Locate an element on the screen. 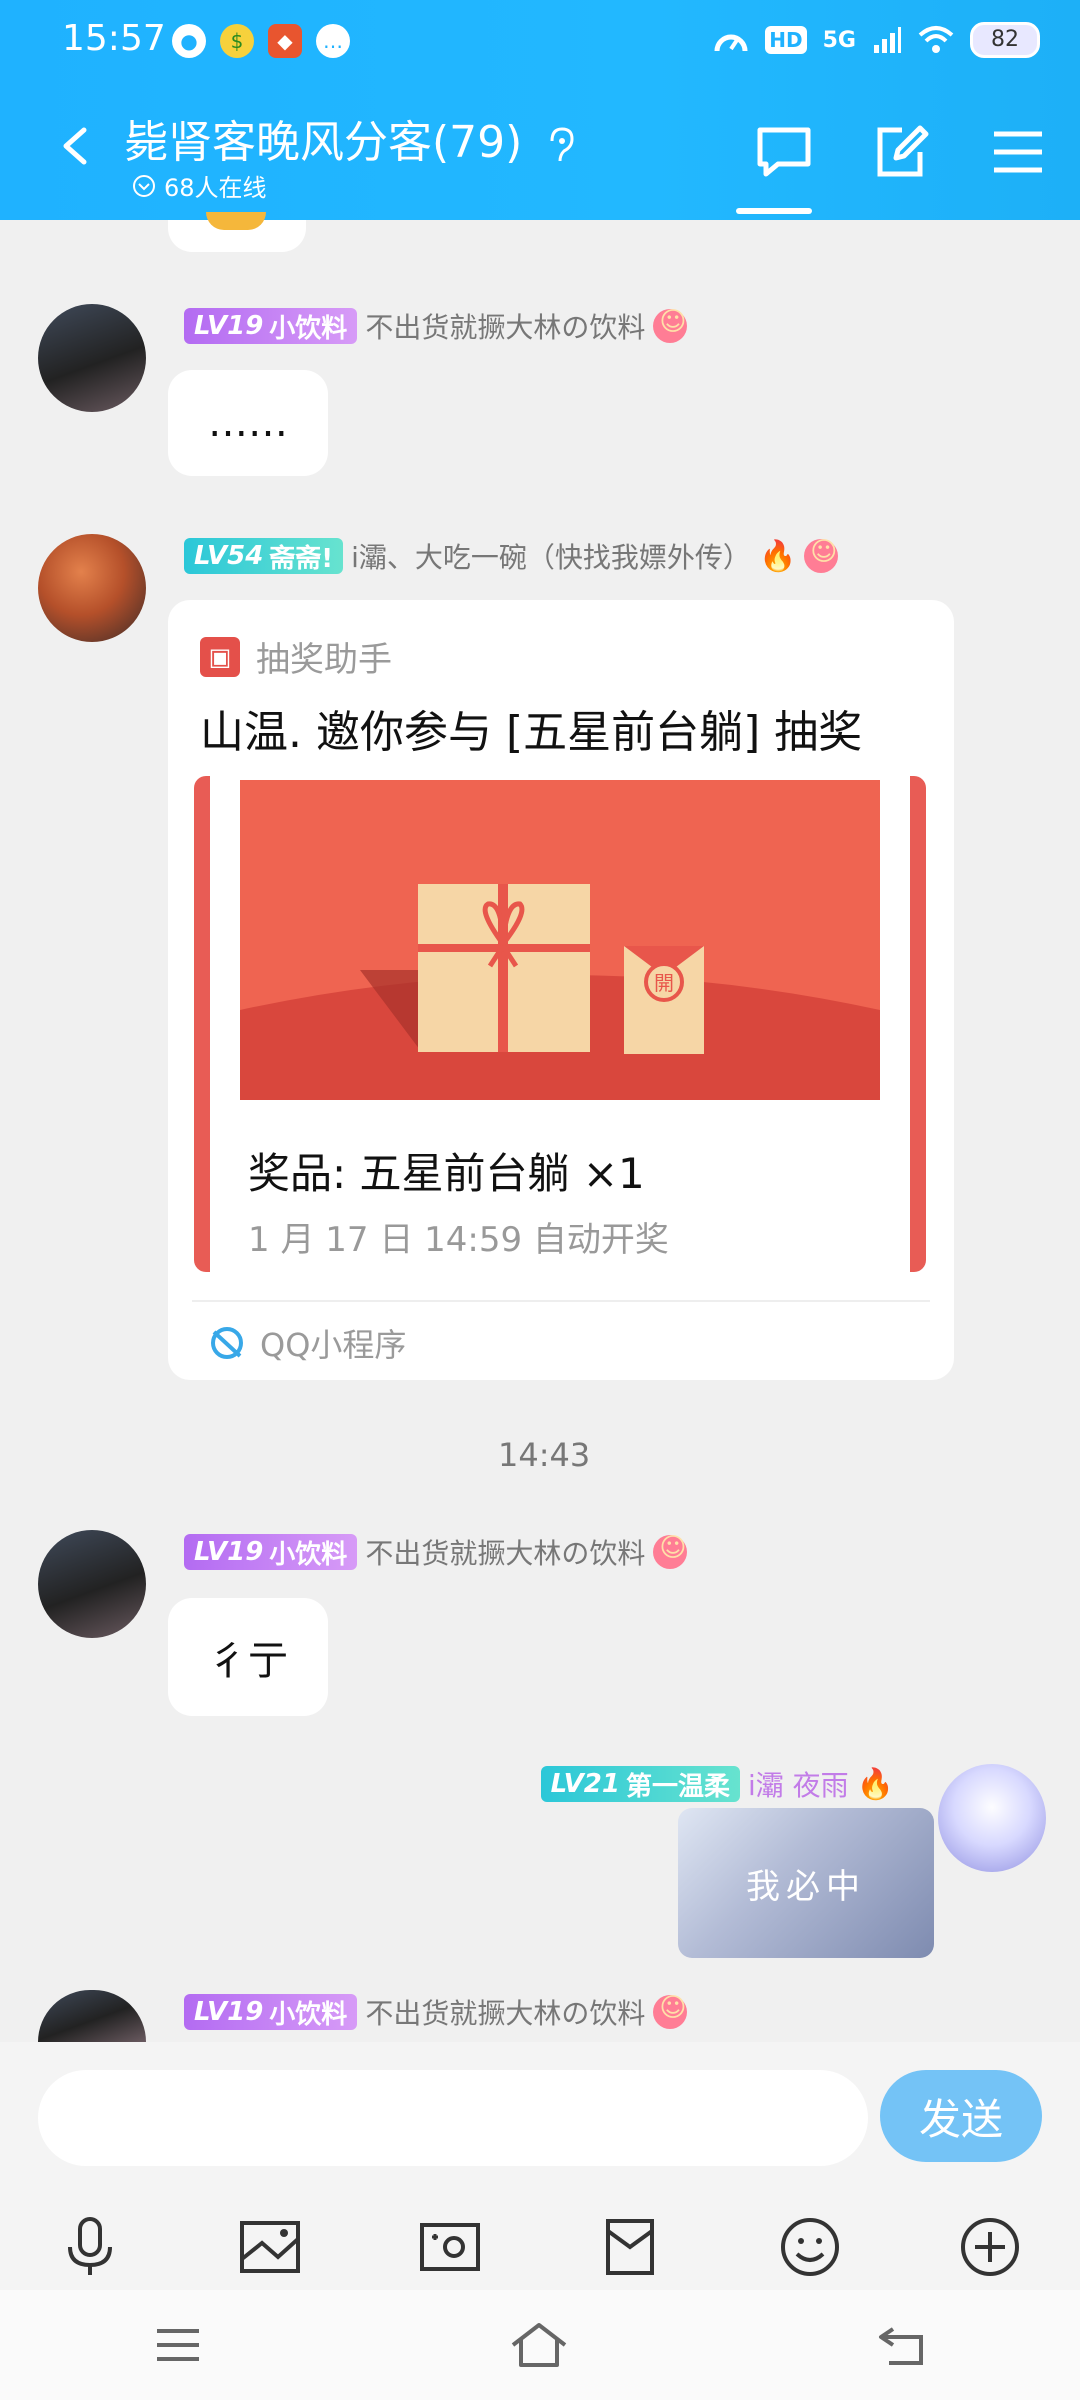 This screenshot has height=2400, width=1080. sticker-message: 我必中 is located at coordinates (806, 1883).